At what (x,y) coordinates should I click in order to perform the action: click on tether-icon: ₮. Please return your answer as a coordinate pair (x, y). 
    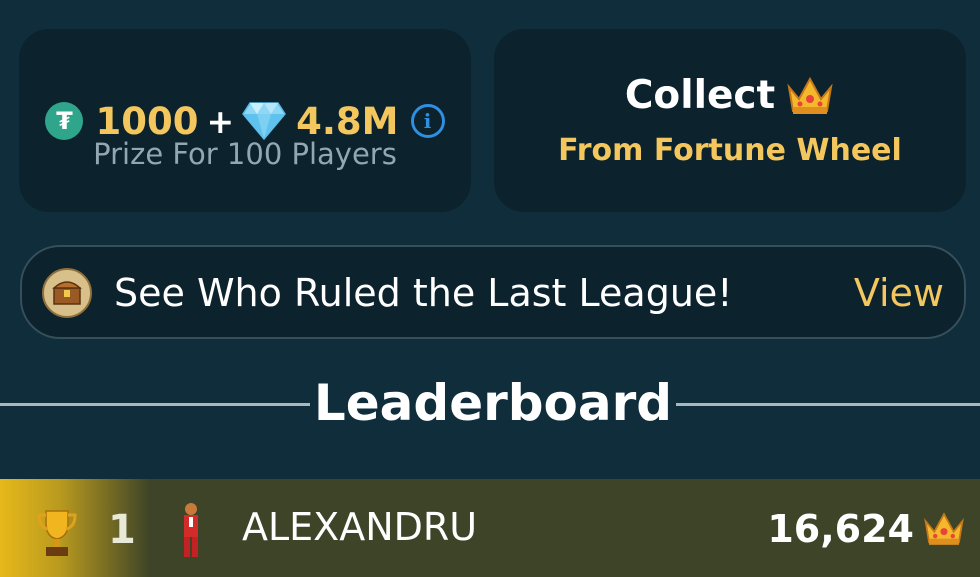
    Looking at the image, I should click on (64, 121).